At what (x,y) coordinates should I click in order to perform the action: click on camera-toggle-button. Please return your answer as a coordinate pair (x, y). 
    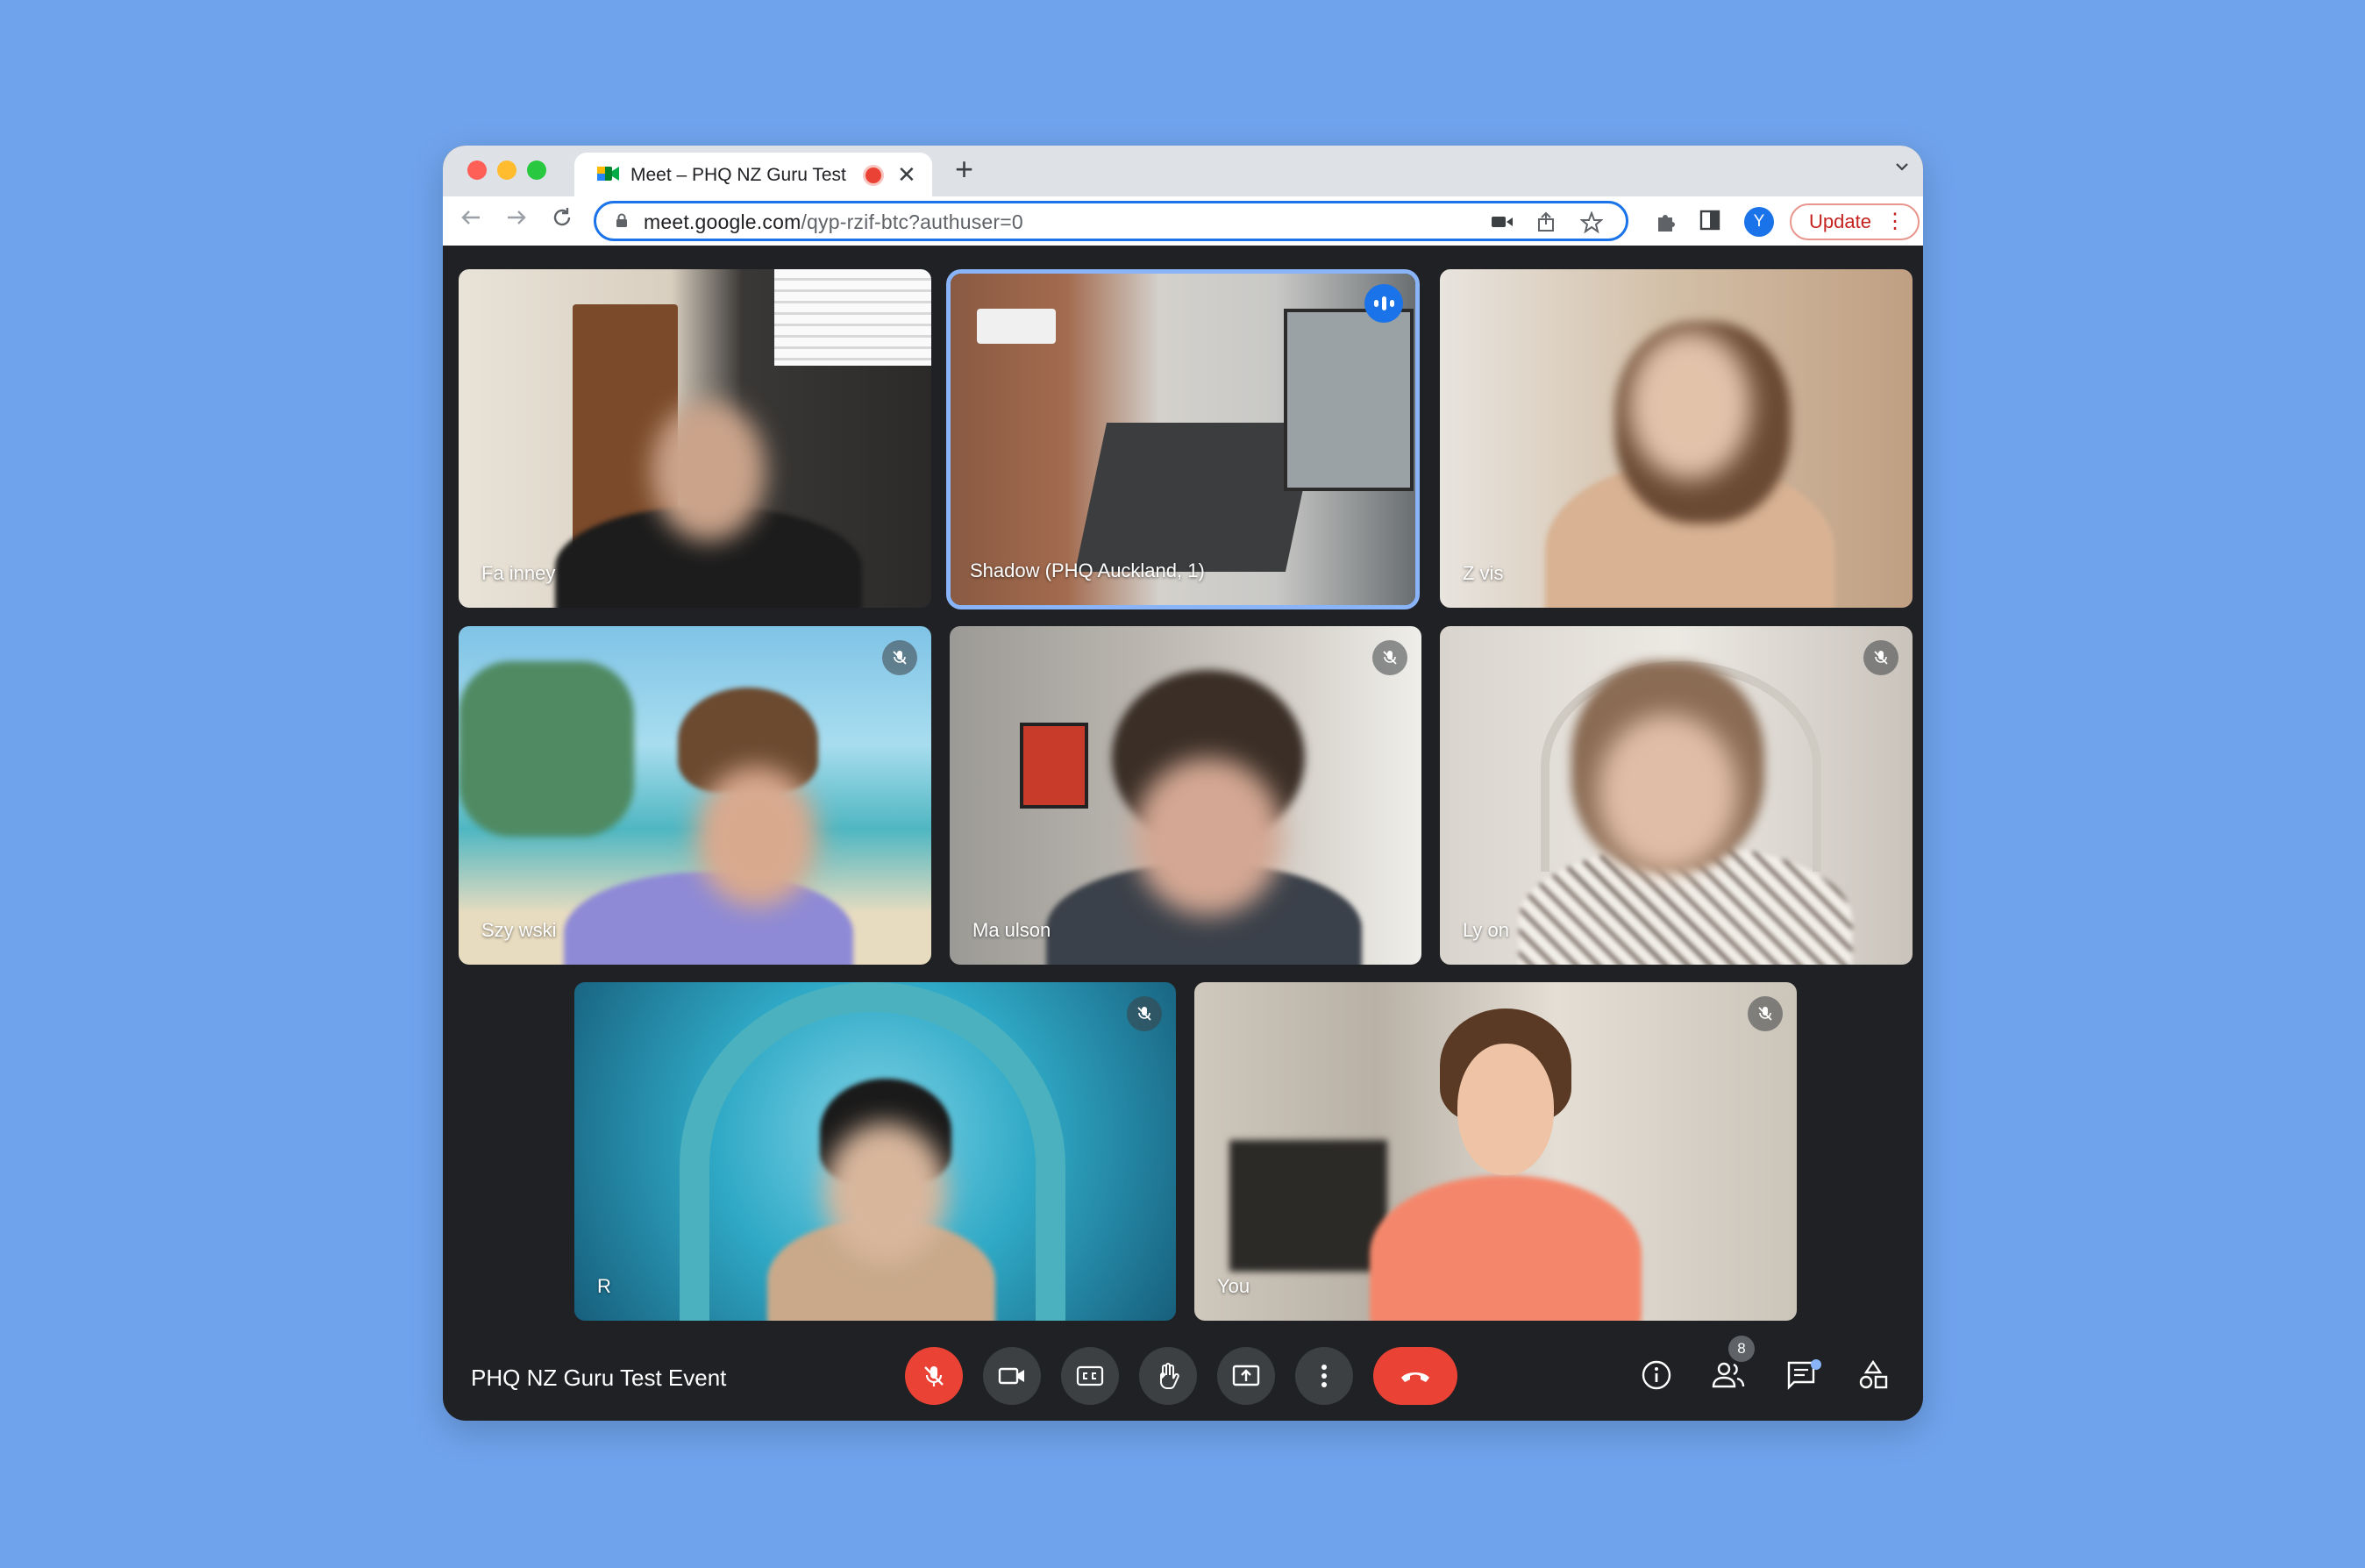
    Looking at the image, I should click on (1012, 1376).